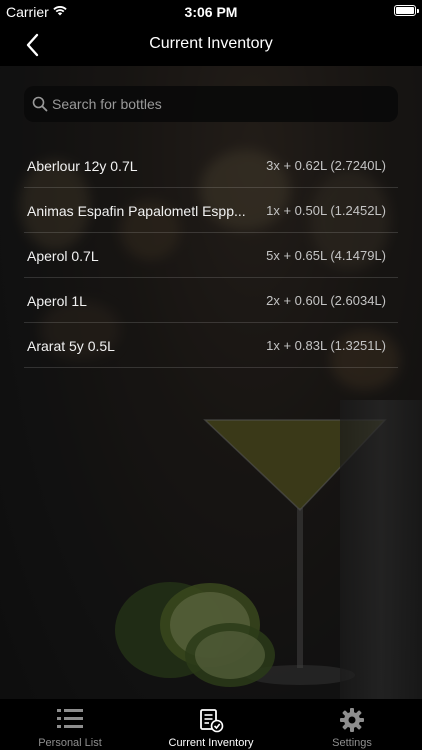  I want to click on bottle-quantity: 1x + 0.50L (1.2452L), so click(326, 210).